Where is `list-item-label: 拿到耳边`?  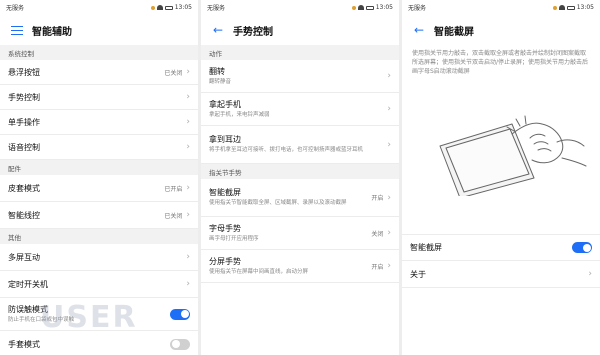 list-item-label: 拿到耳边 is located at coordinates (225, 140).